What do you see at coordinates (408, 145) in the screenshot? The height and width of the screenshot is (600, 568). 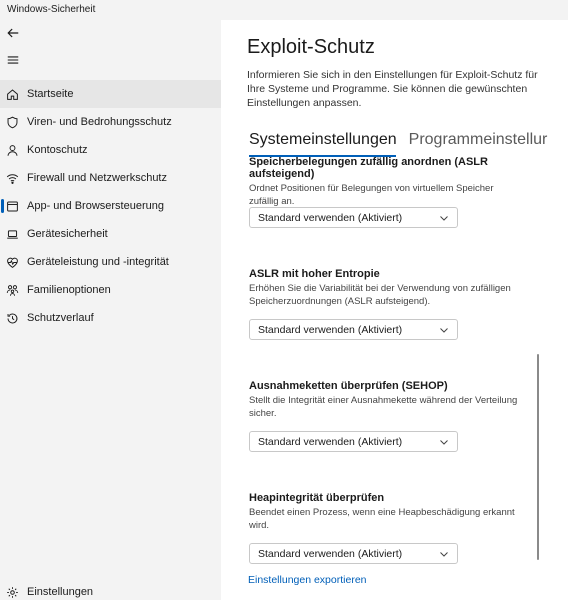 I see `tab-bar: Systemeinstellungen Programmeinstellur` at bounding box center [408, 145].